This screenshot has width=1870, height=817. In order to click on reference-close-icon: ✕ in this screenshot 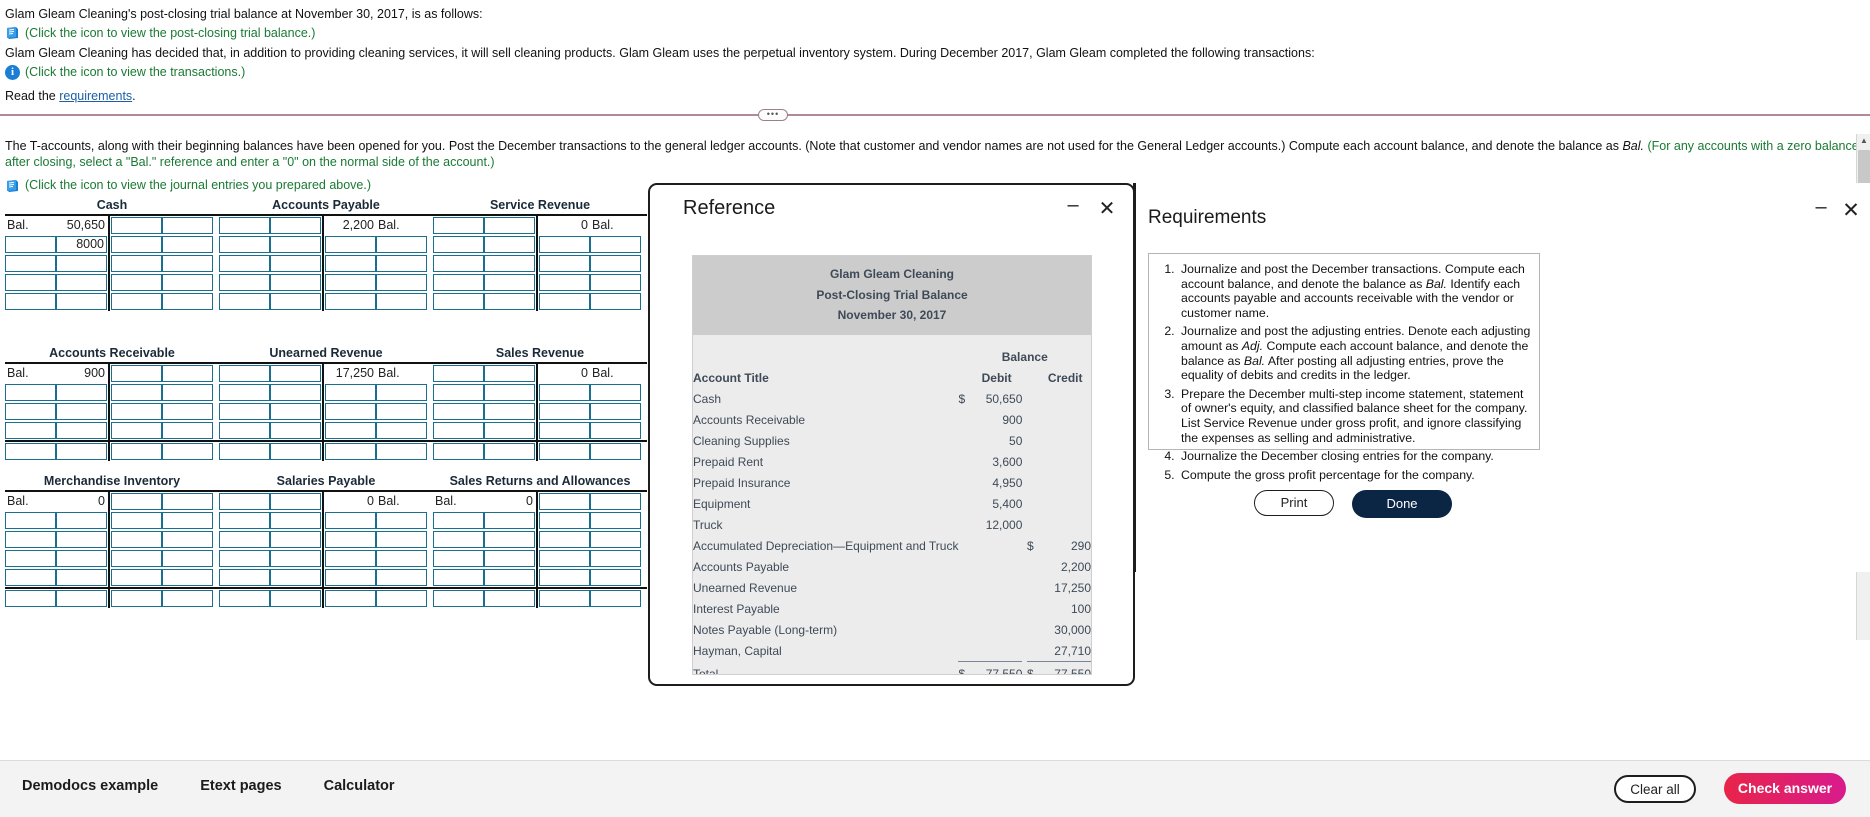, I will do `click(1107, 210)`.